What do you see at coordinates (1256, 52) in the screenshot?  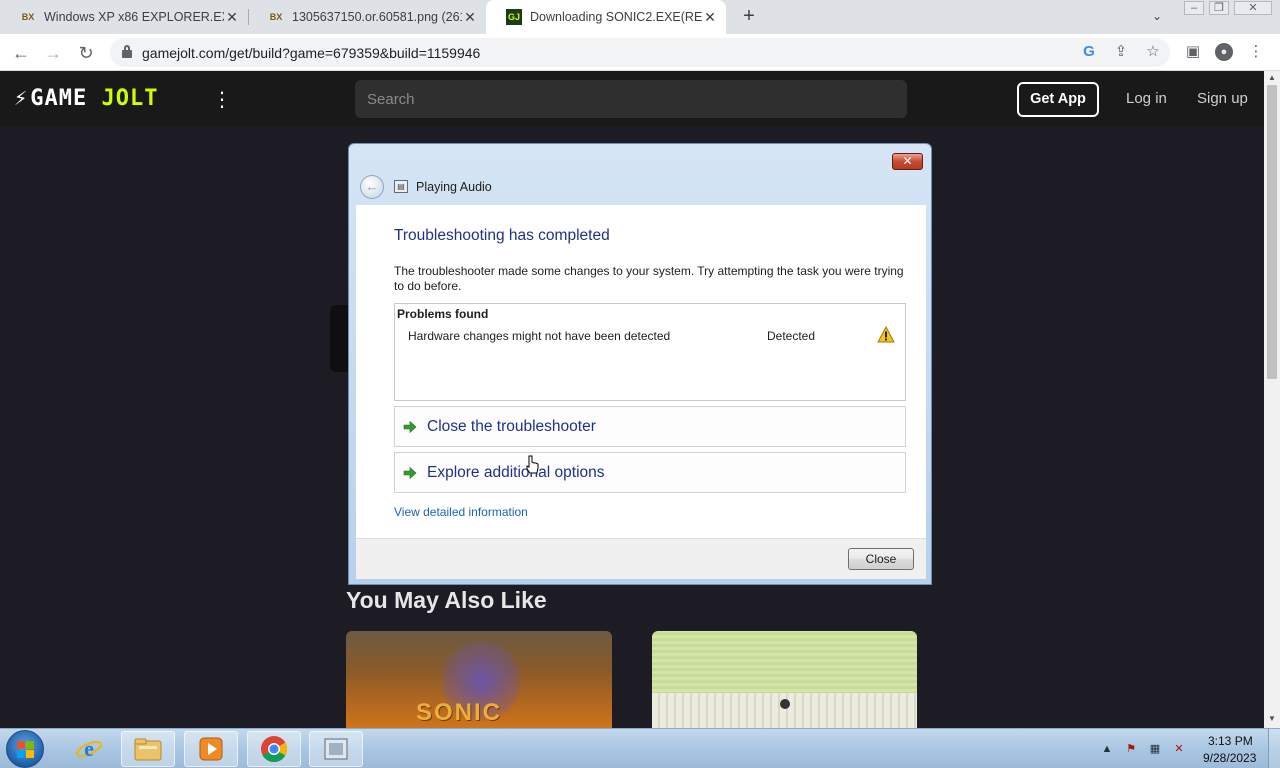 I see `browser-menu-icon: ⋮` at bounding box center [1256, 52].